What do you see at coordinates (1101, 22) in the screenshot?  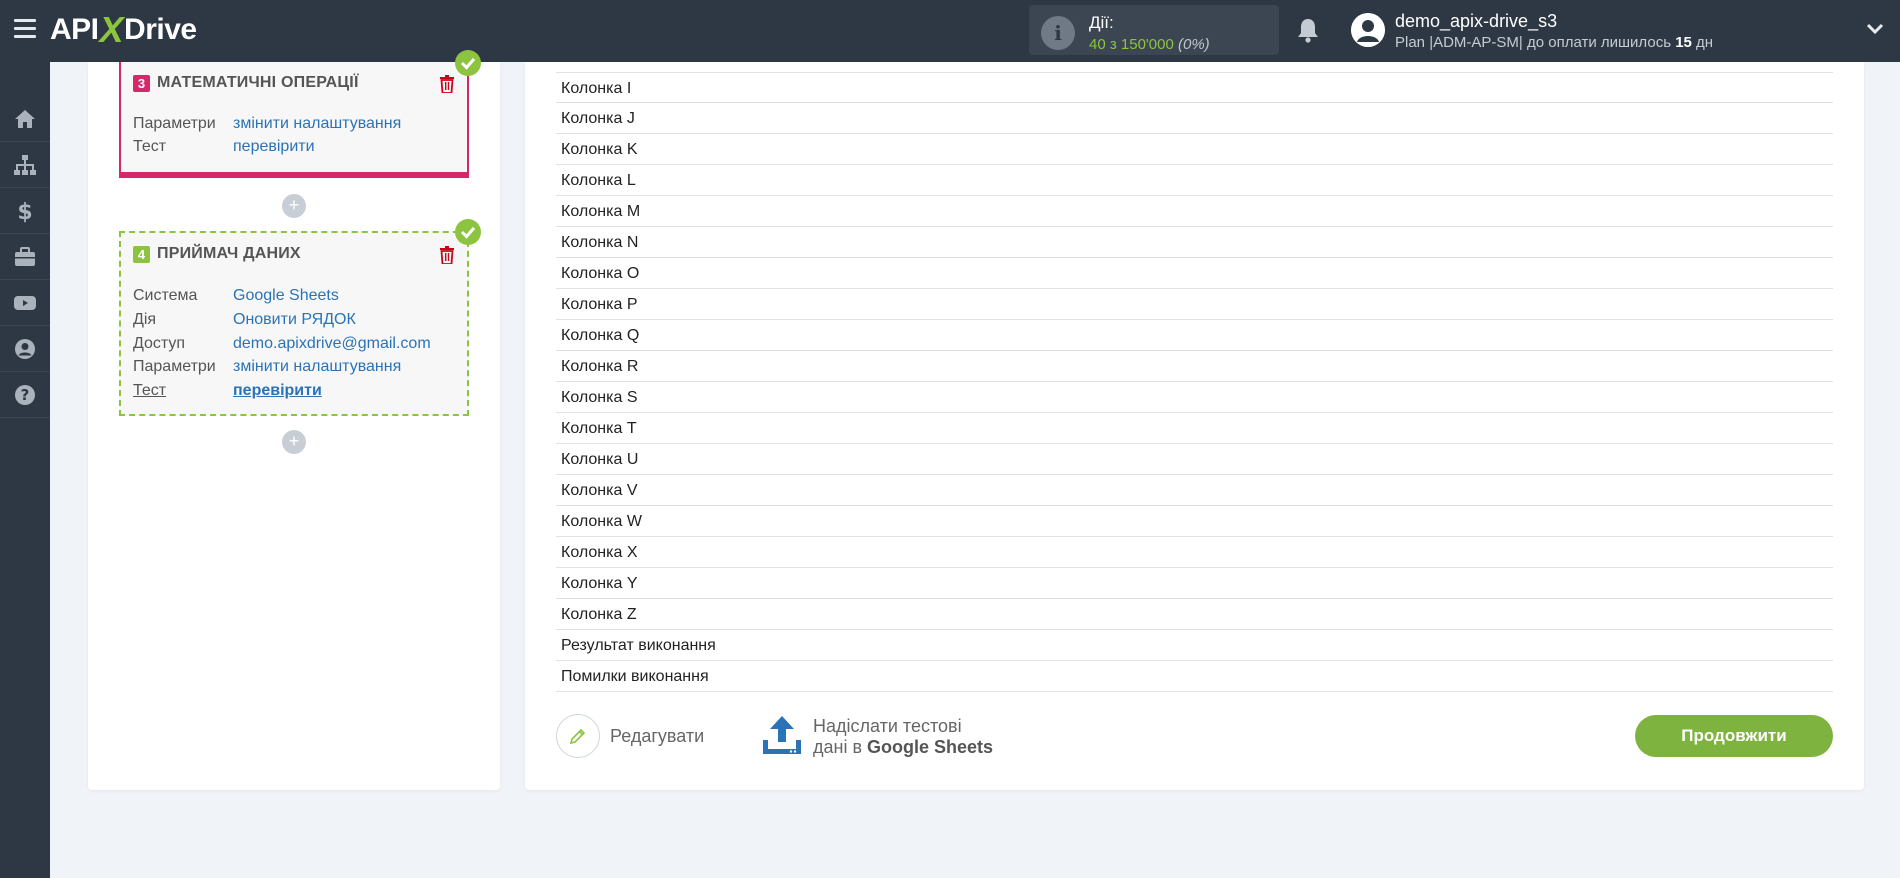 I see `actions-label: Дії:` at bounding box center [1101, 22].